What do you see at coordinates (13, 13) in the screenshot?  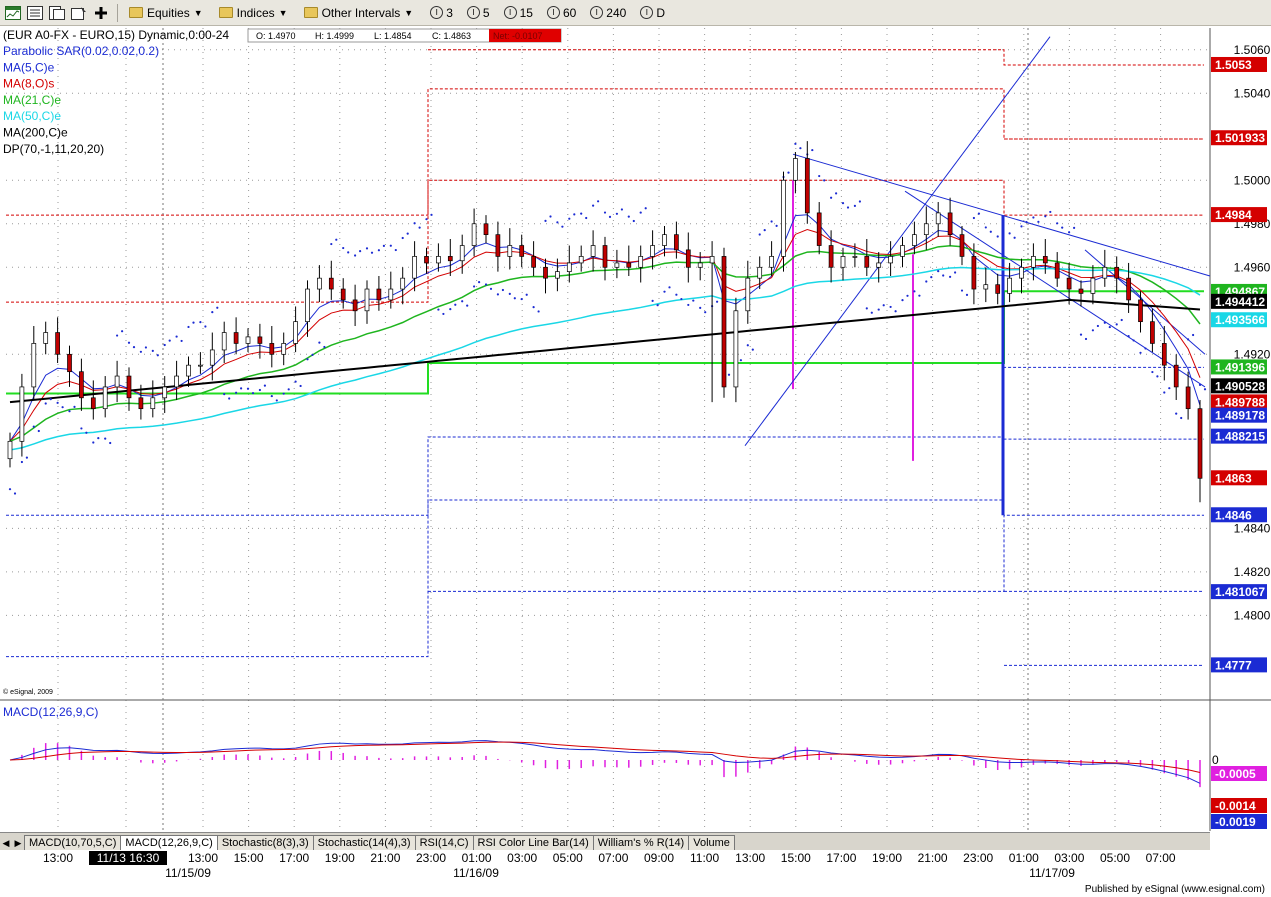 I see `chart-window-icon` at bounding box center [13, 13].